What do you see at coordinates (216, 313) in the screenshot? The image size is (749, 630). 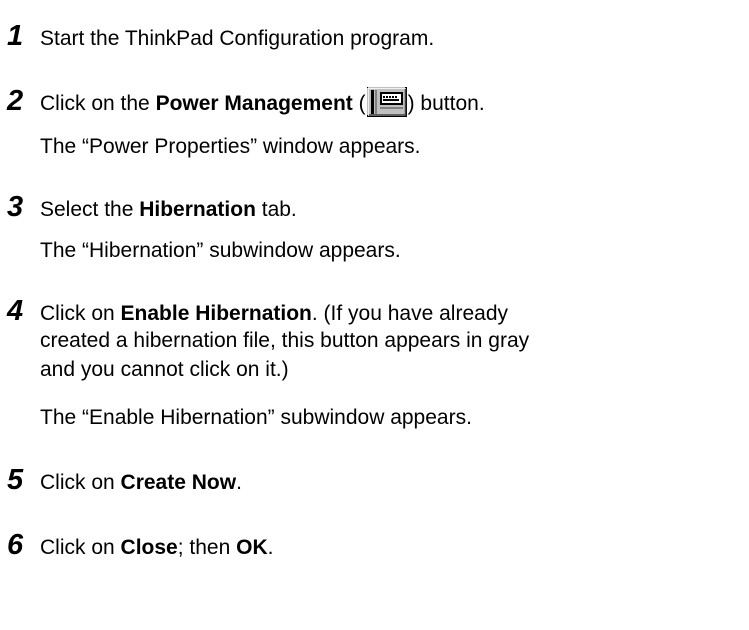 I see `step-text-bold: Enable Hibernation` at bounding box center [216, 313].